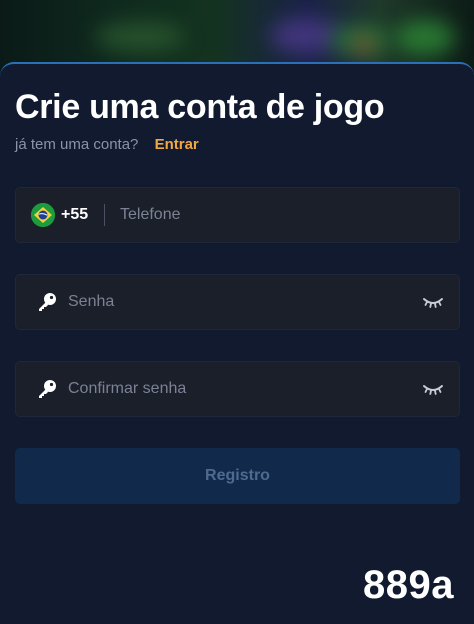 This screenshot has width=474, height=624. I want to click on login-prompt-text: já tem uma conta?, so click(77, 144).